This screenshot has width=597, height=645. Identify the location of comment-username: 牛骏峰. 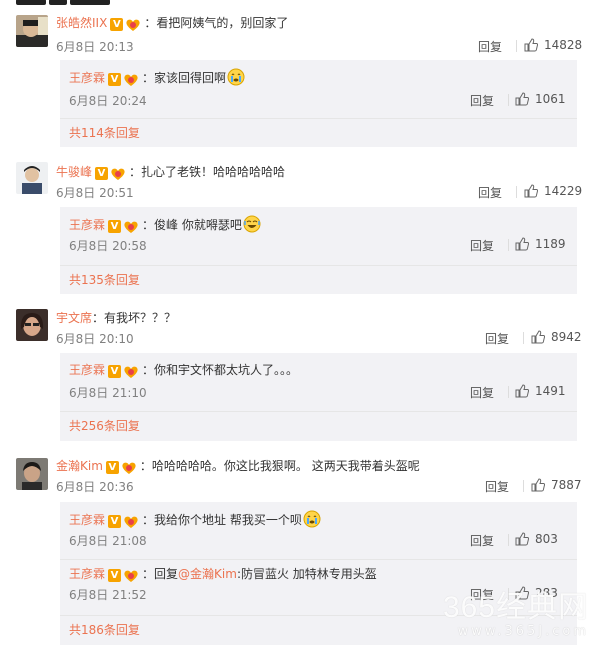
(74, 172).